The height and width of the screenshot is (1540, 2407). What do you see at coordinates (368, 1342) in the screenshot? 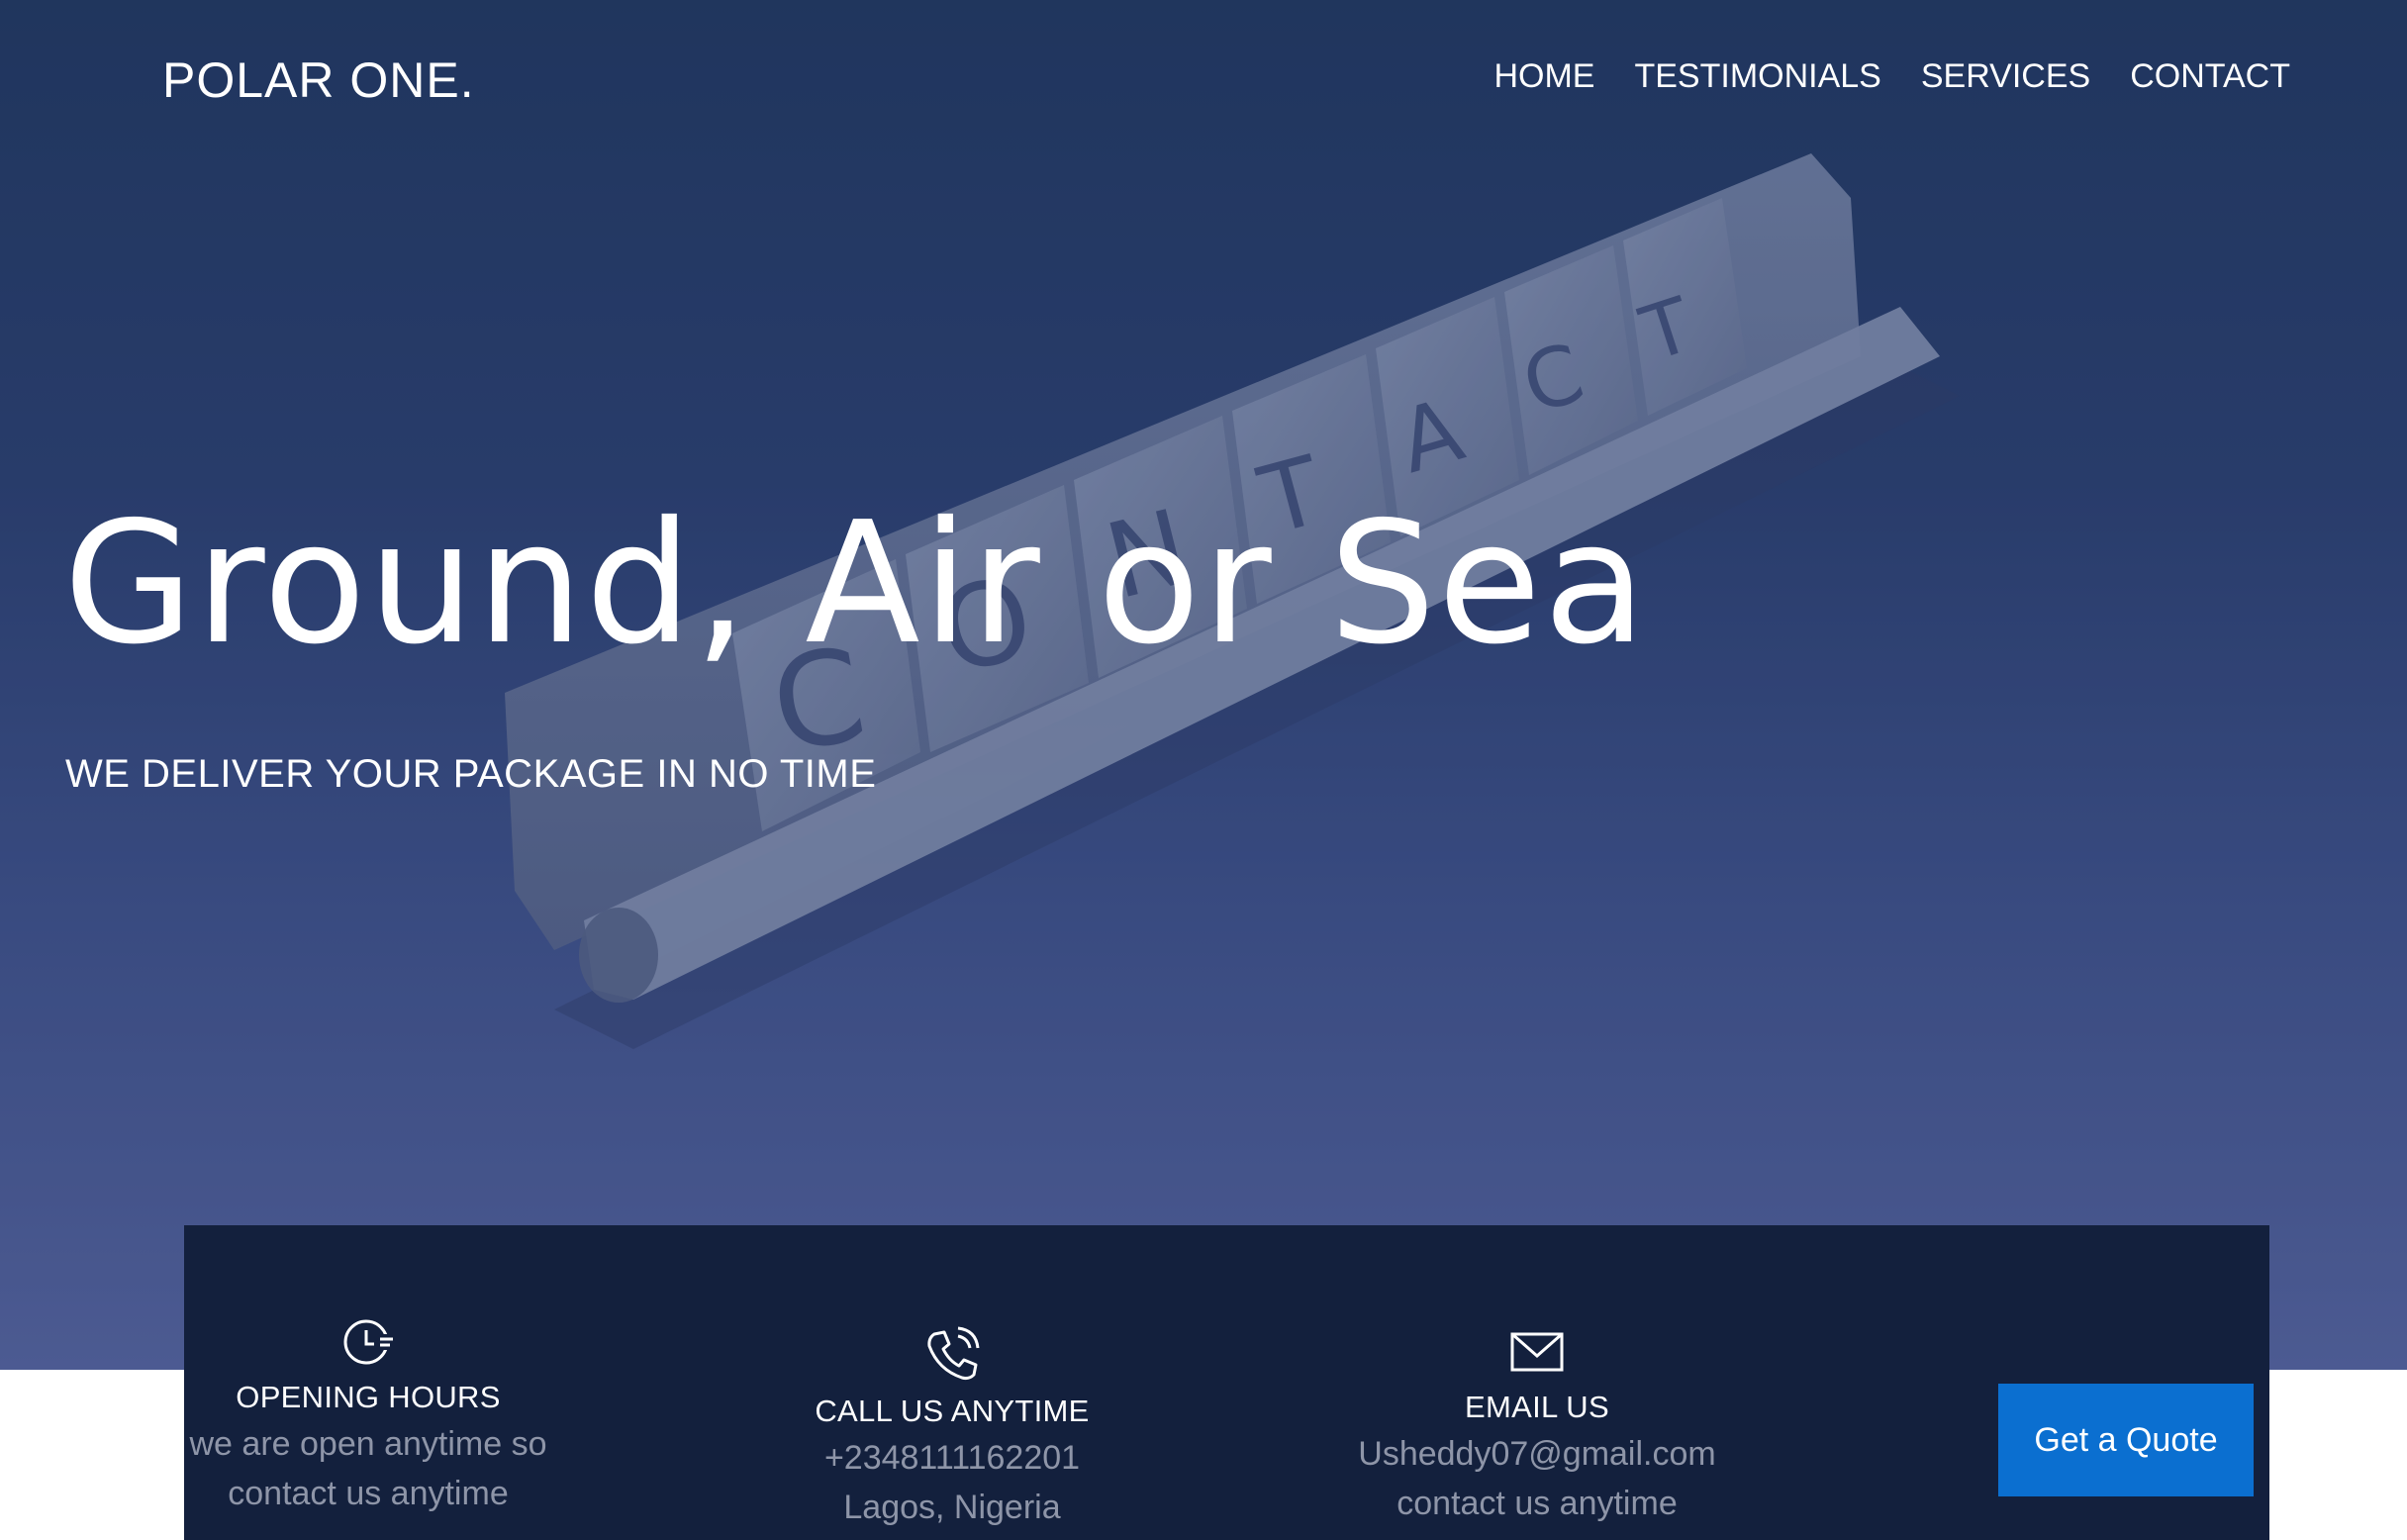
I see `clock-icon` at bounding box center [368, 1342].